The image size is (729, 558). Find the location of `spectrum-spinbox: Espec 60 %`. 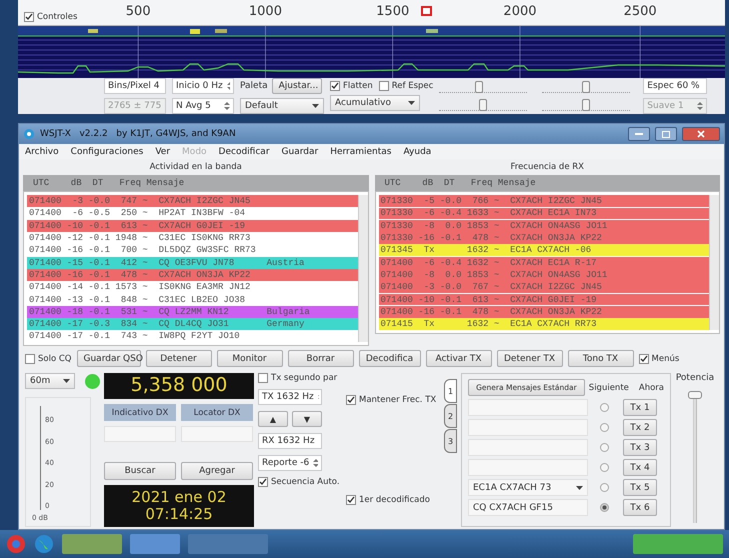

spectrum-spinbox: Espec 60 % is located at coordinates (675, 86).